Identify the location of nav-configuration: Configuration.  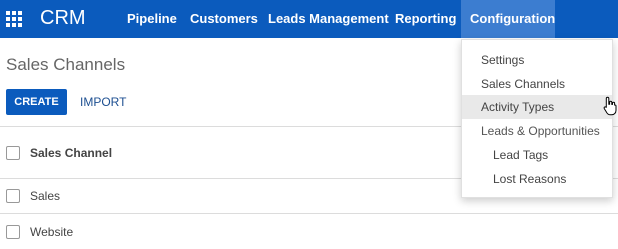
(508, 19).